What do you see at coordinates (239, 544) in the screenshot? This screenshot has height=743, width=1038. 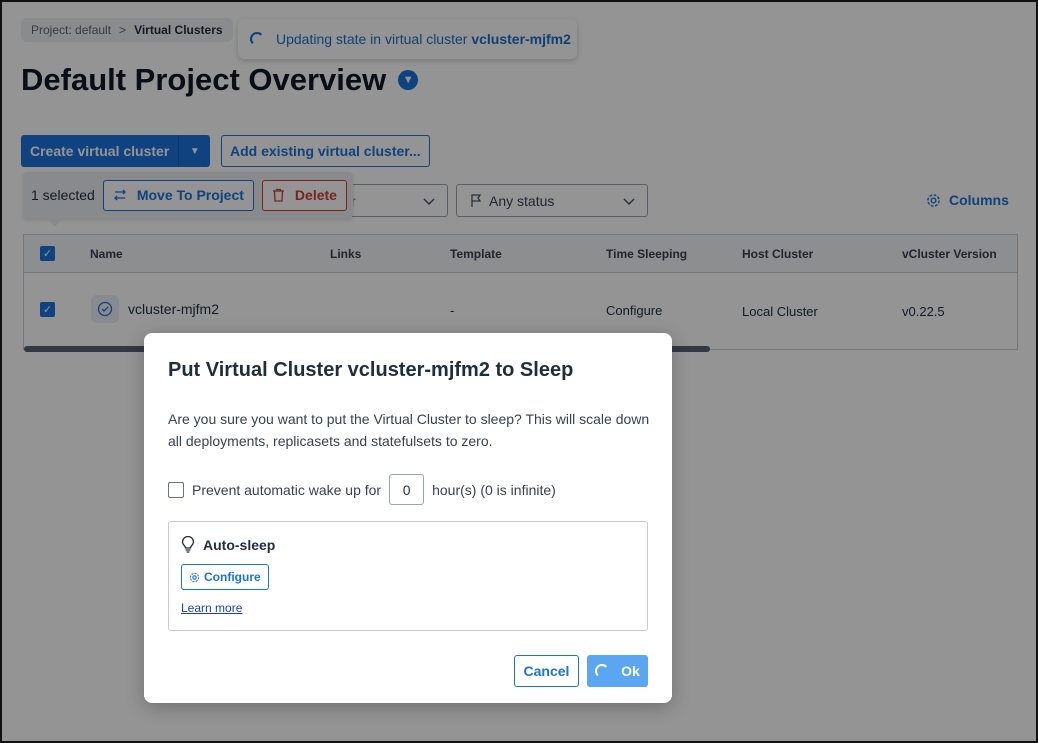 I see `auto-sleep-title: Auto-sleep` at bounding box center [239, 544].